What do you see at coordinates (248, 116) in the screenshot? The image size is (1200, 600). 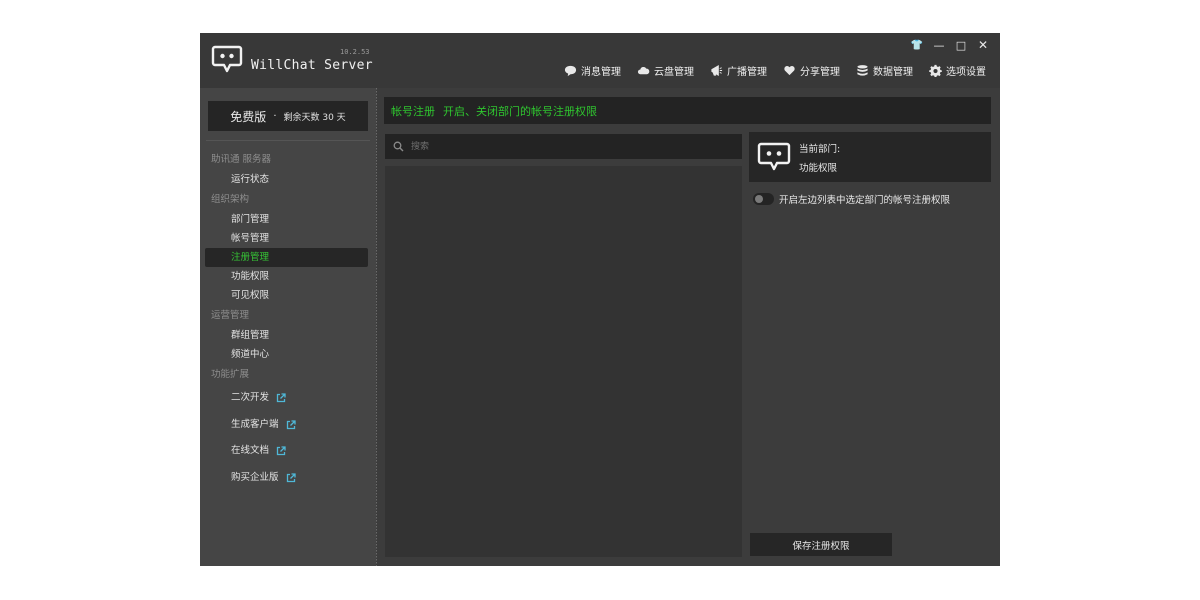 I see `license-edition: 免费版` at bounding box center [248, 116].